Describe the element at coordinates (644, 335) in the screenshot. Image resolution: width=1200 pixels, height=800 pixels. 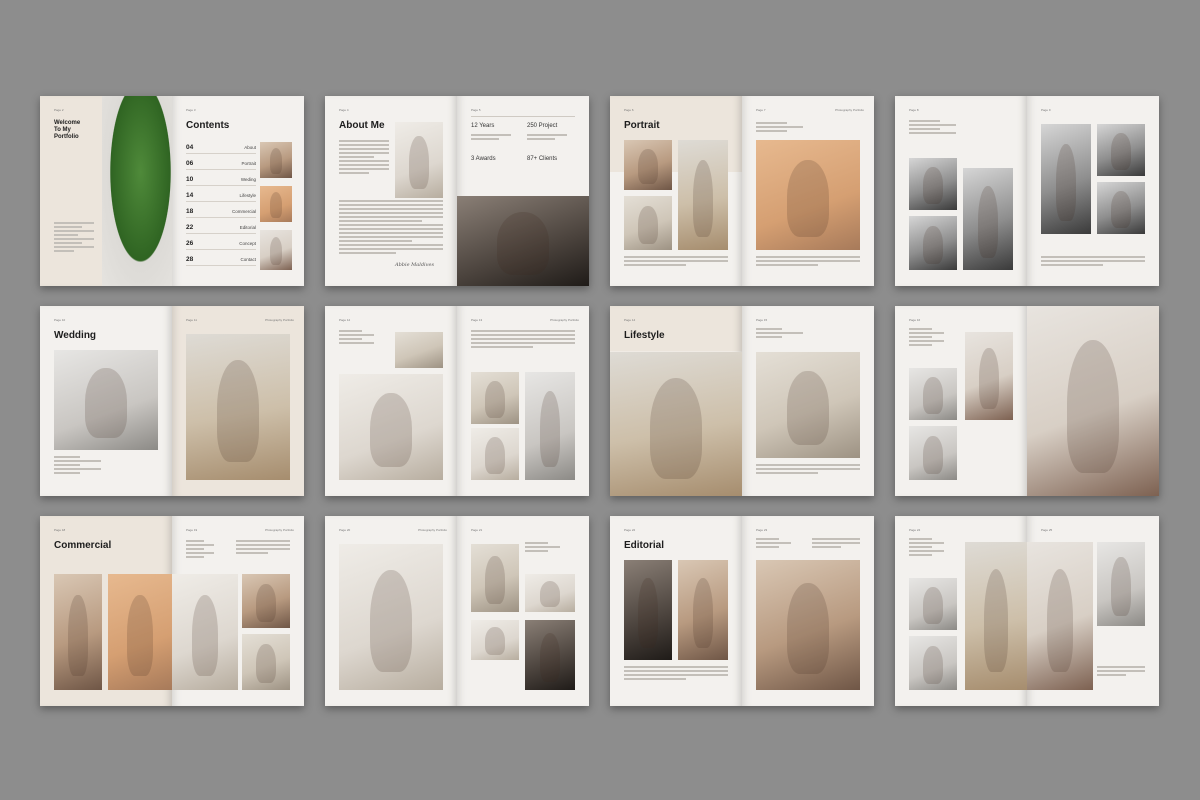
I see `lifestyle-title: Lifestyle` at that location.